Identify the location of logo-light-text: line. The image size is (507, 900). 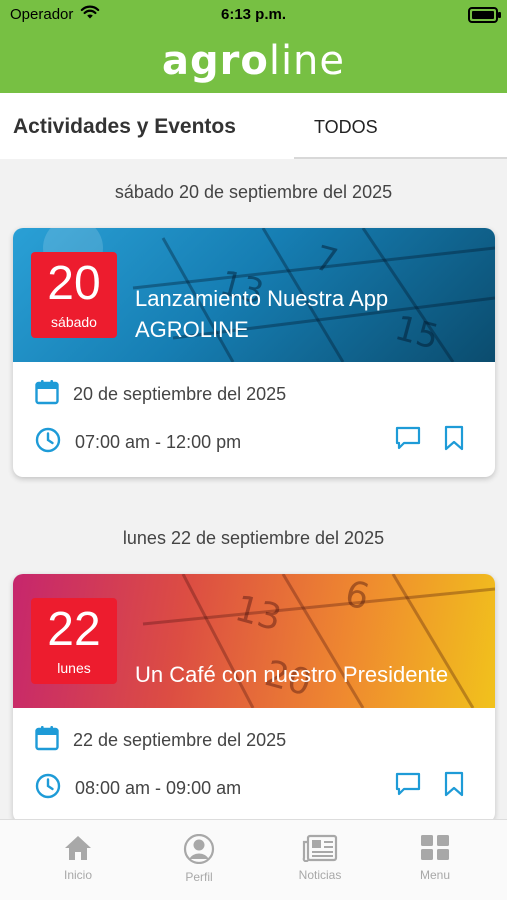
(307, 61).